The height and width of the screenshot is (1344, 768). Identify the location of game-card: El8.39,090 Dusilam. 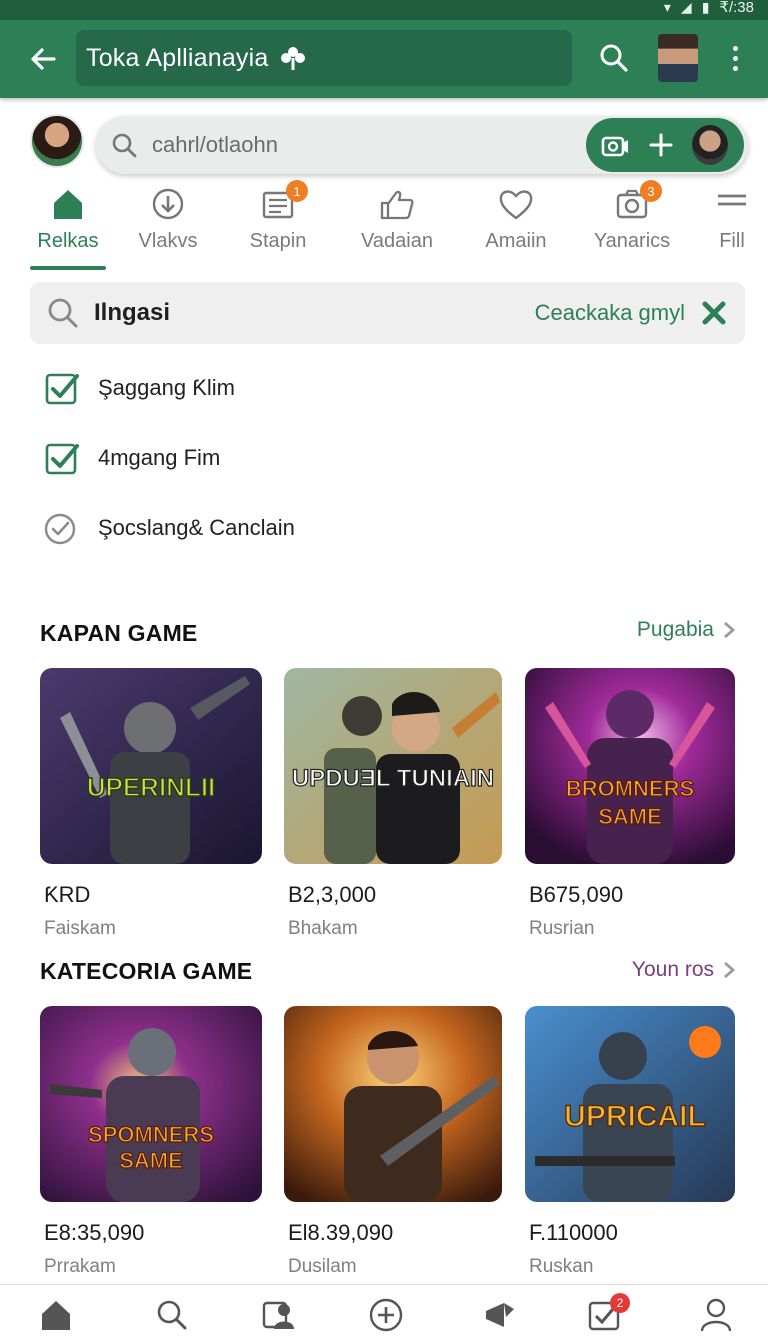
(393, 1142).